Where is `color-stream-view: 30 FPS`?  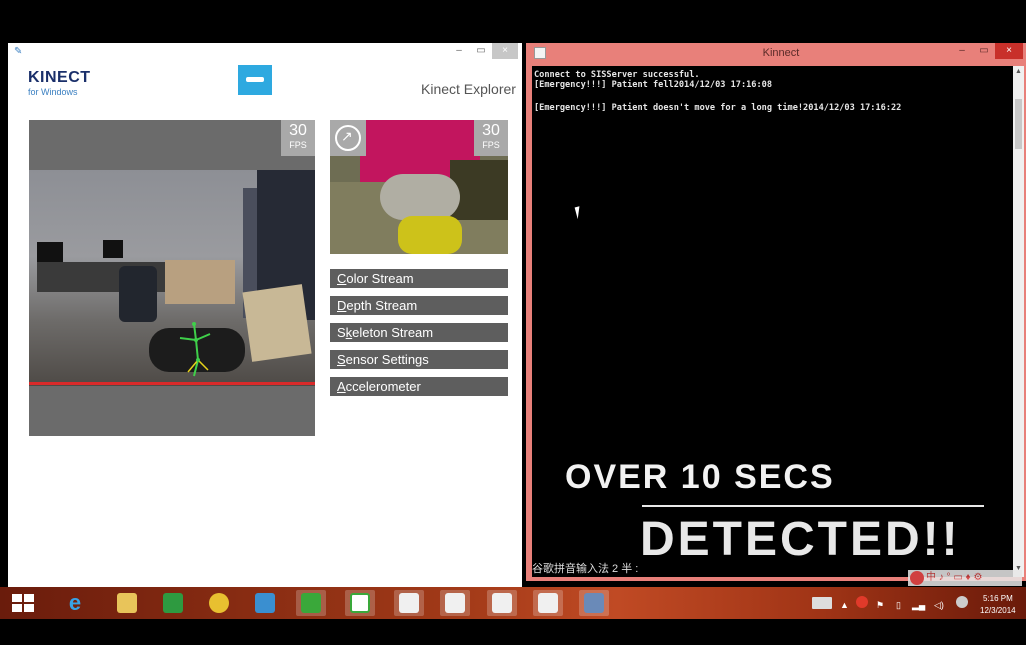 color-stream-view: 30 FPS is located at coordinates (172, 278).